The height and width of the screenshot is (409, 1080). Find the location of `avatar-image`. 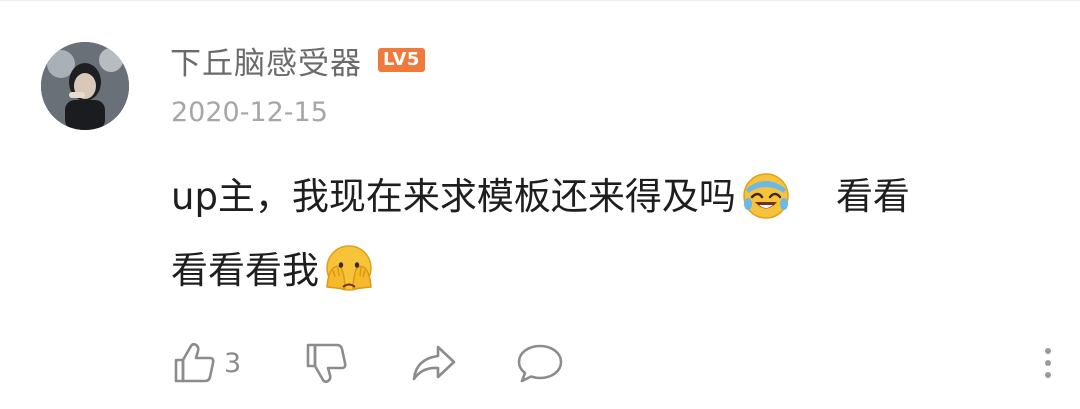

avatar-image is located at coordinates (85, 86).